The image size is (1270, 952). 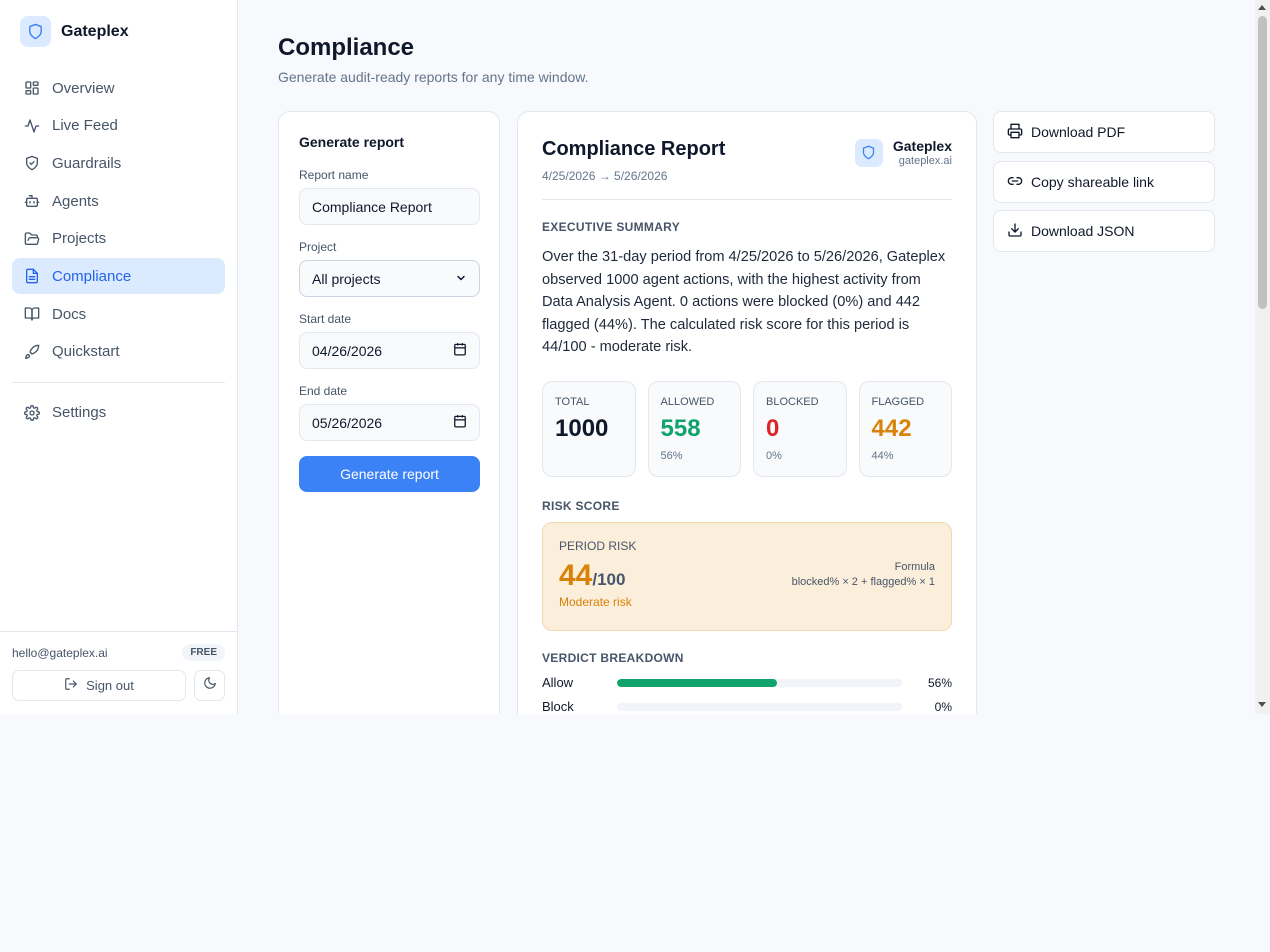 What do you see at coordinates (389, 278) in the screenshot?
I see `project-select: All projects` at bounding box center [389, 278].